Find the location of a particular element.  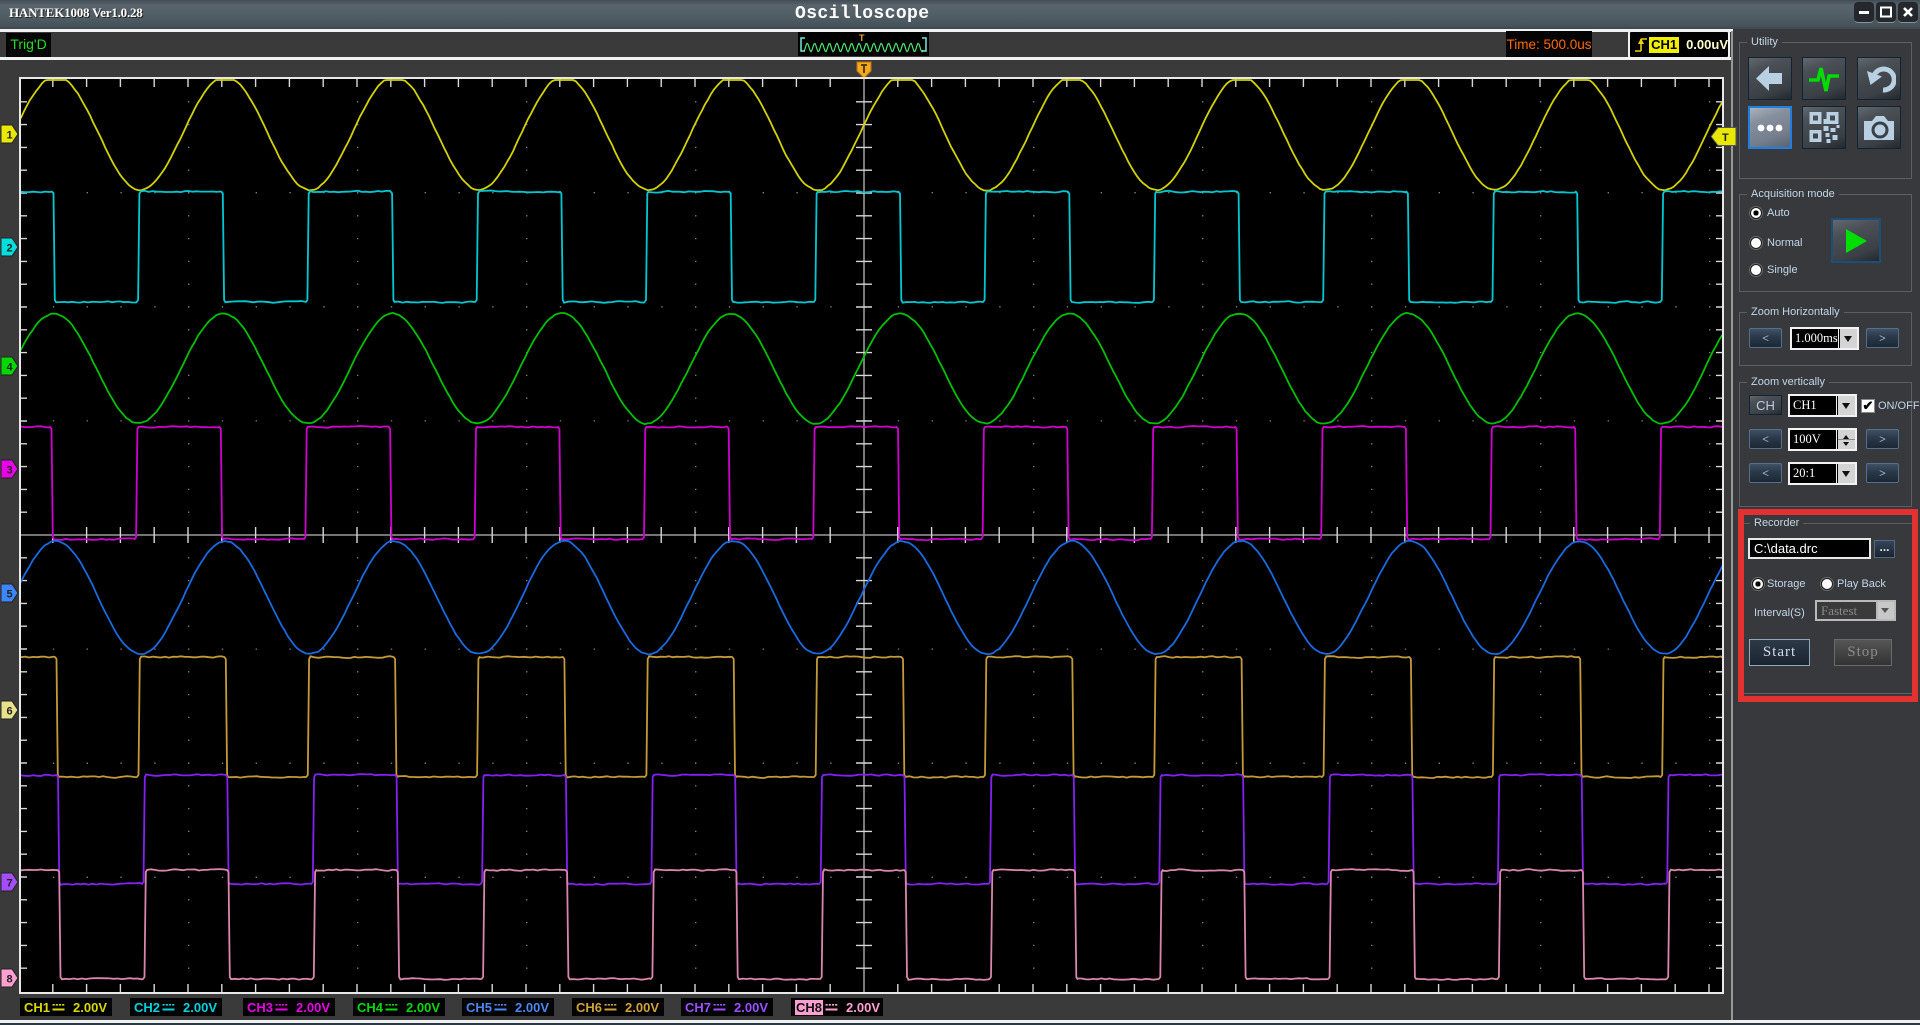

svg-text: 6 is located at coordinates (10, 712).